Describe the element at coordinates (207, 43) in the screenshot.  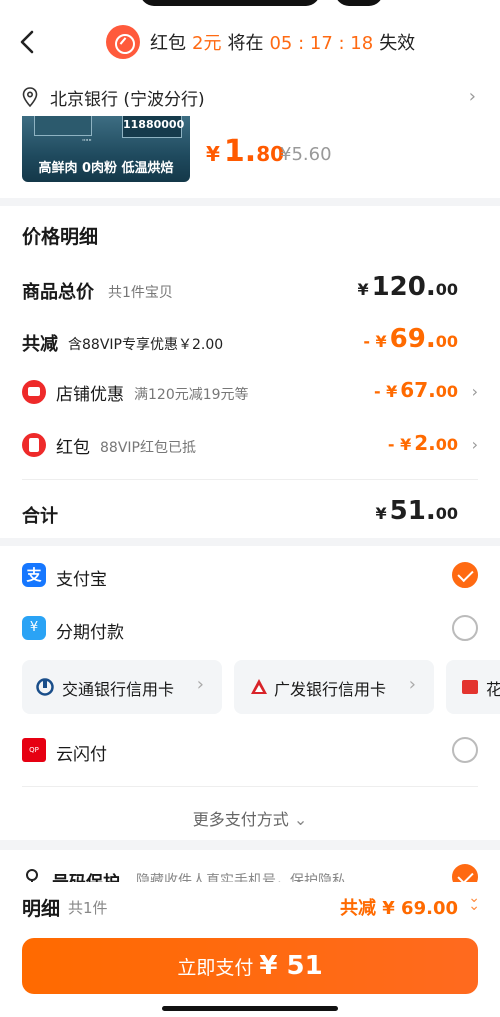
I see `redpacket-amount: 2元` at that location.